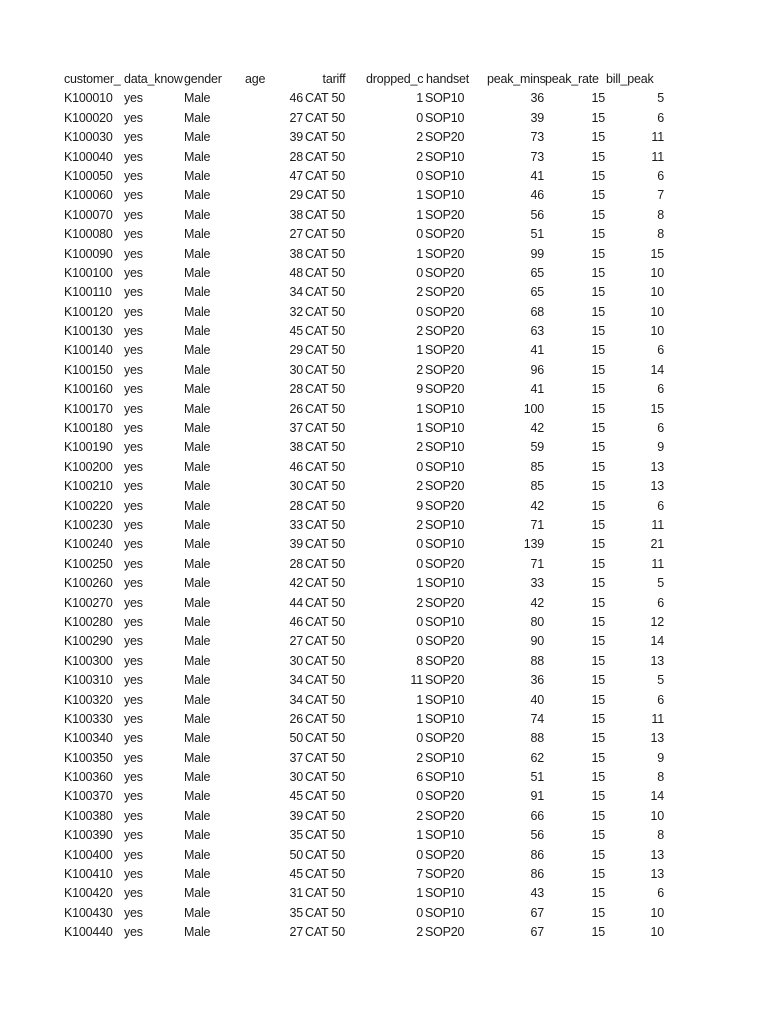 Image resolution: width=768 pixels, height=1024 pixels. What do you see at coordinates (657, 544) in the screenshot?
I see `cell-bill-peak: 21` at bounding box center [657, 544].